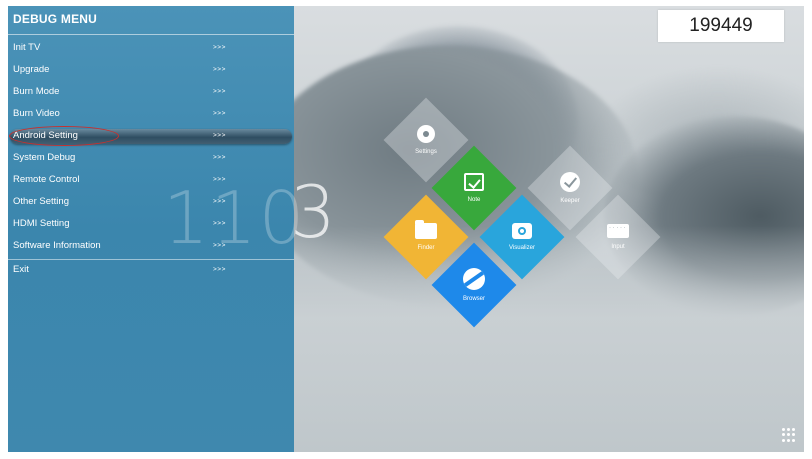 The image size is (812, 459). I want to click on menu-item-exit: Exit >>>, so click(151, 270).